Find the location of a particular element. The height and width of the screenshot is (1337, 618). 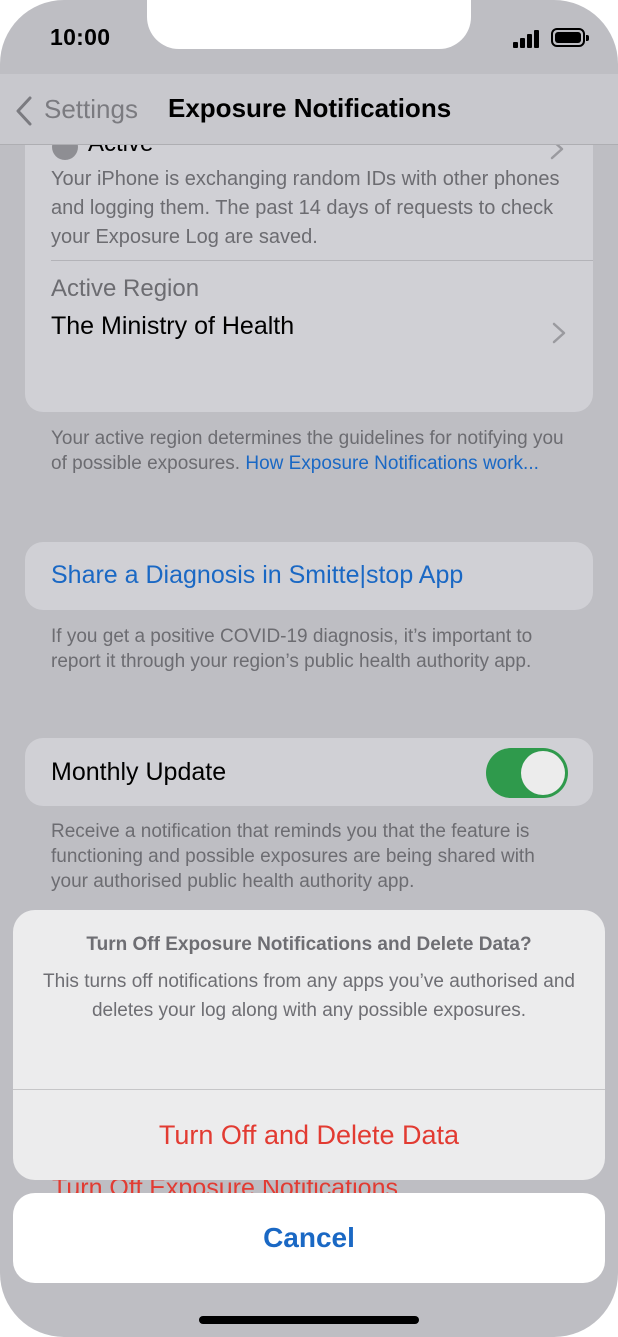

monthly-update-label: Monthly Update is located at coordinates (139, 772).